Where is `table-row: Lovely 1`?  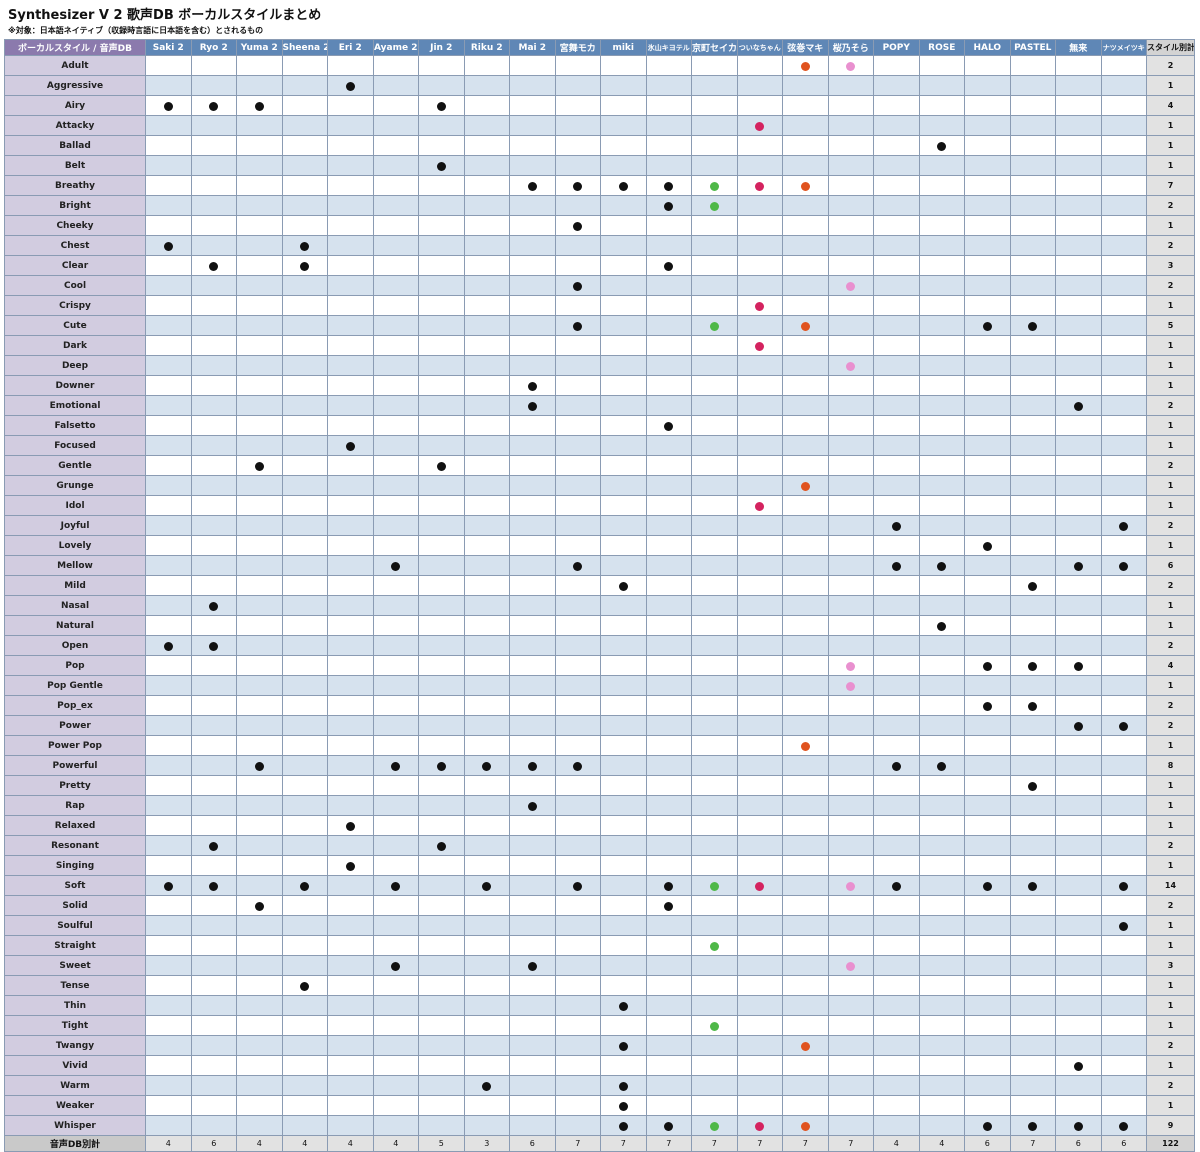 table-row: Lovely 1 is located at coordinates (599, 545).